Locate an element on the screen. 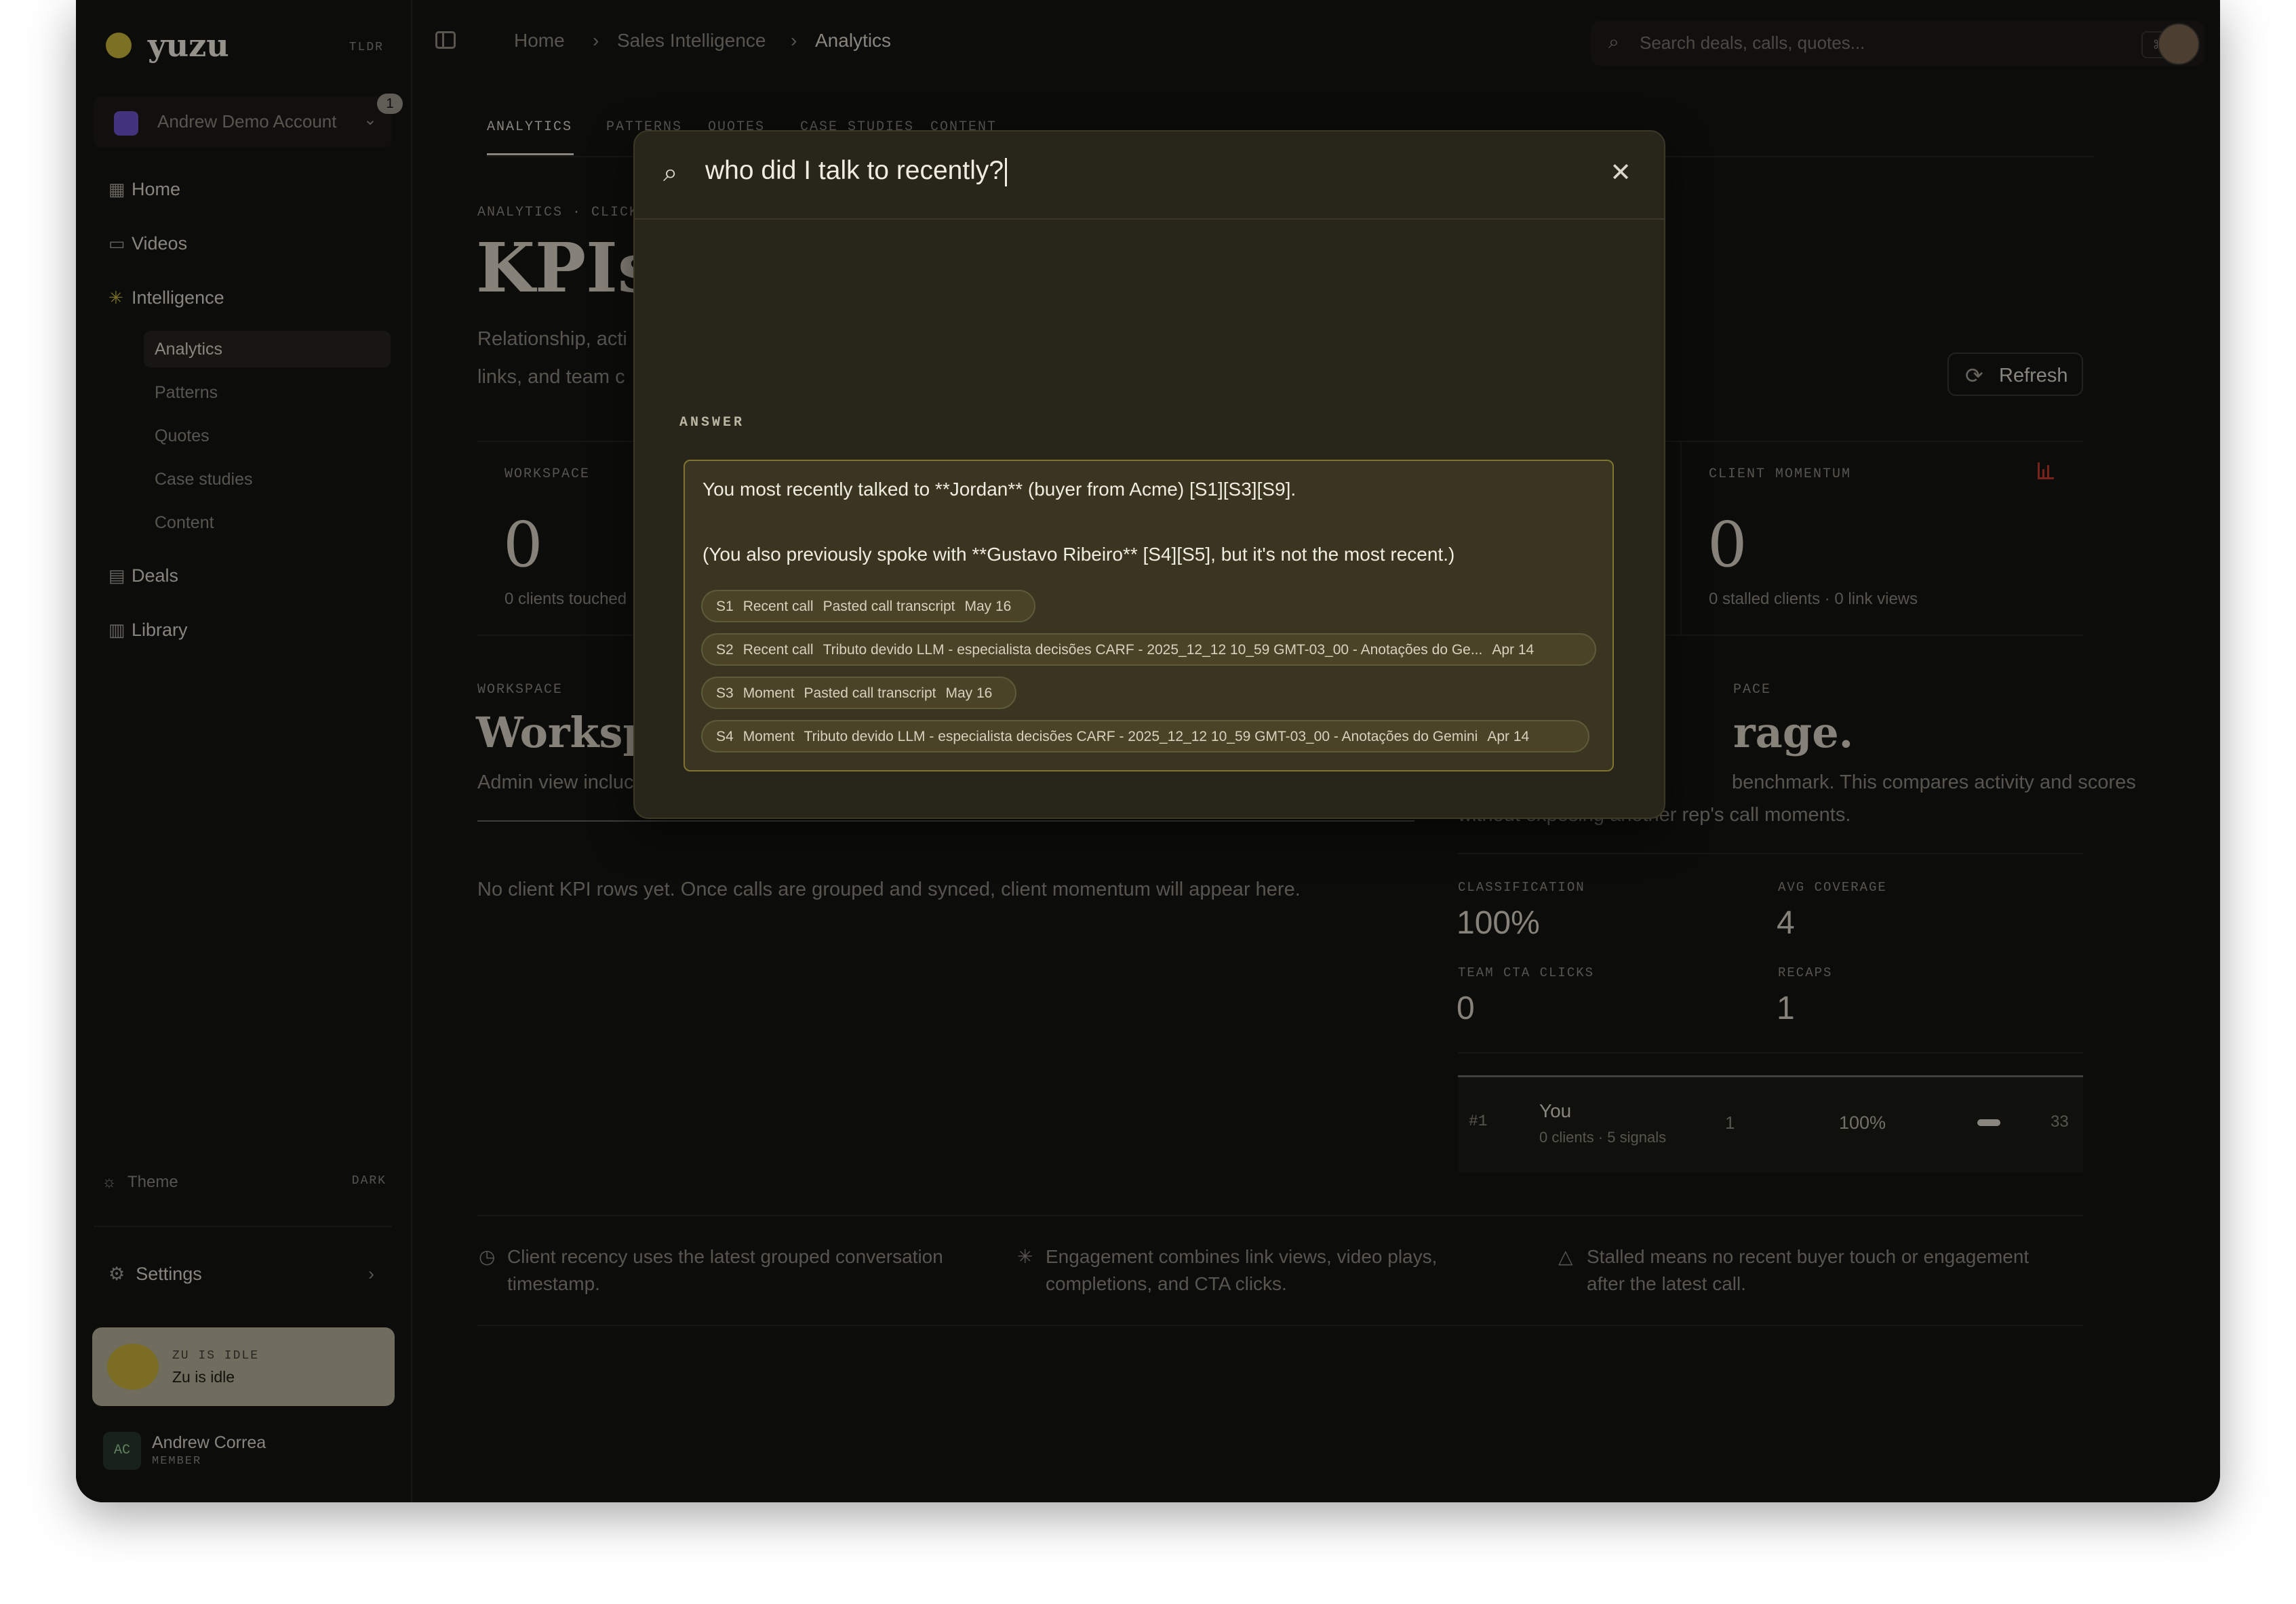 This screenshot has width=2296, height=1604. citation-id: S2 is located at coordinates (725, 650).